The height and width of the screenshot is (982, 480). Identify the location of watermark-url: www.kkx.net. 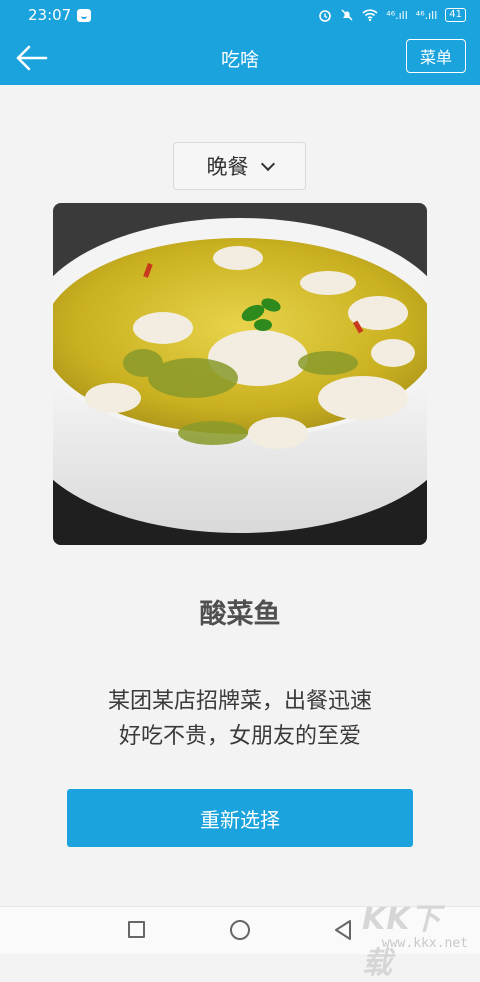
(424, 943).